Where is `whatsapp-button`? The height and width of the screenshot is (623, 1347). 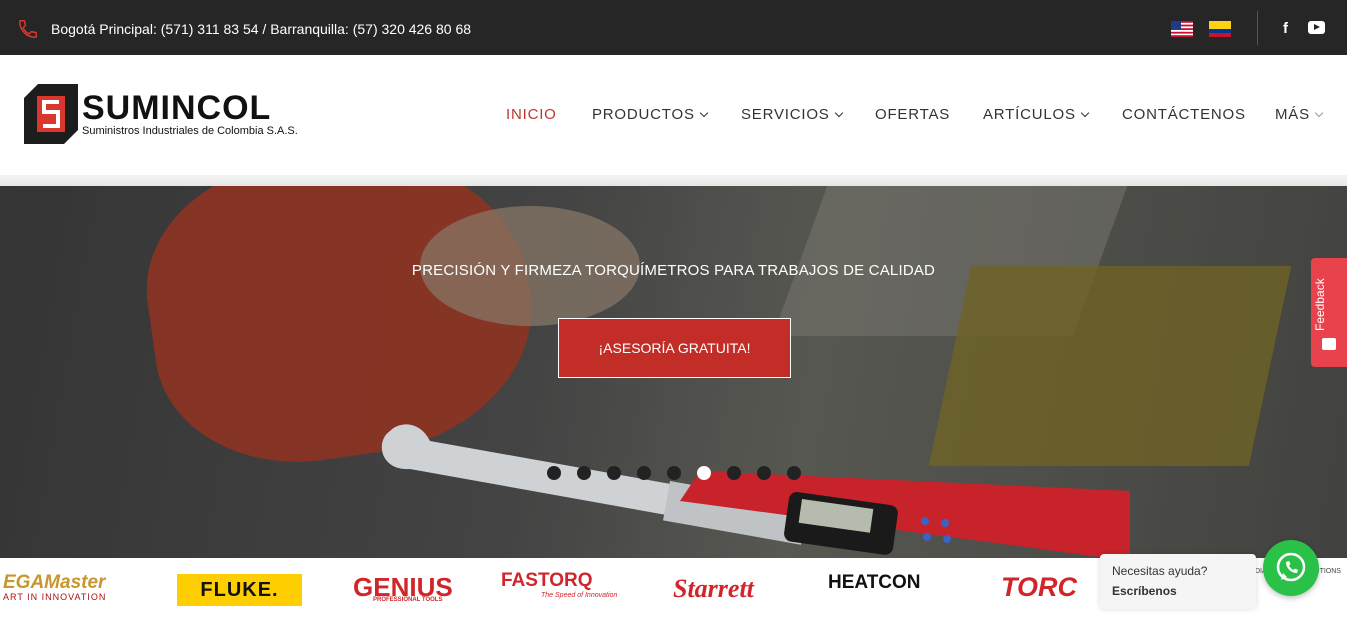
whatsapp-button is located at coordinates (1291, 568).